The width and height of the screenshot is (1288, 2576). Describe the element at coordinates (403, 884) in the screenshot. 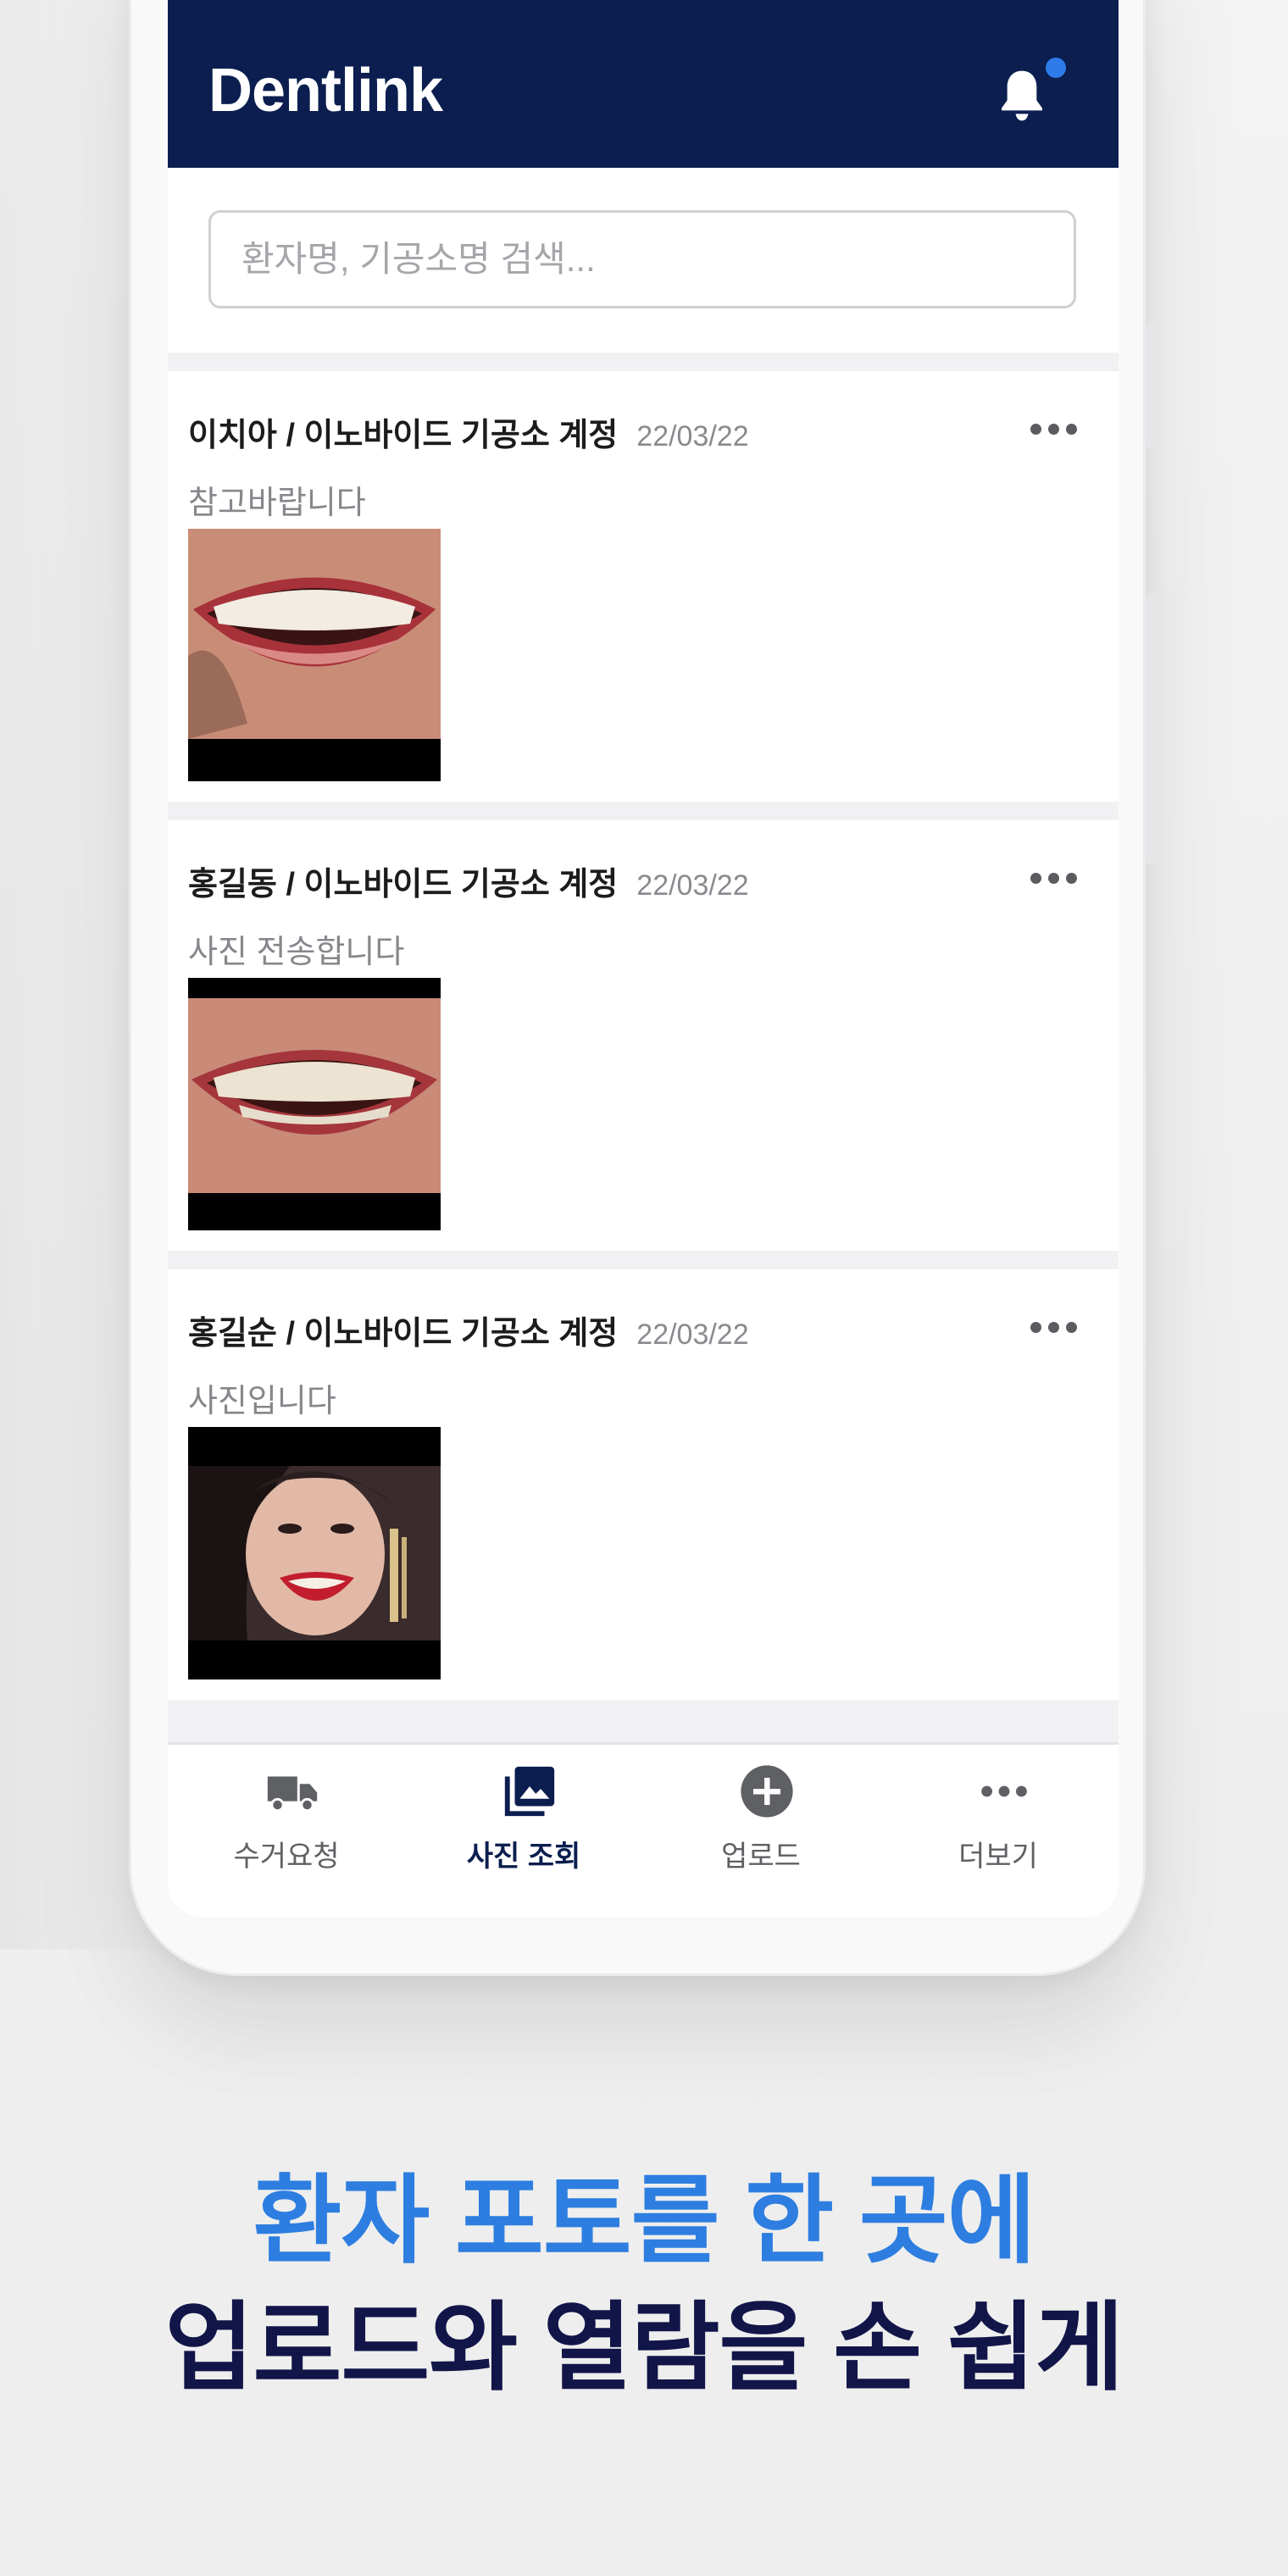

I see `post-author: 홍길동 / 이노바이드 기공소 계정` at that location.